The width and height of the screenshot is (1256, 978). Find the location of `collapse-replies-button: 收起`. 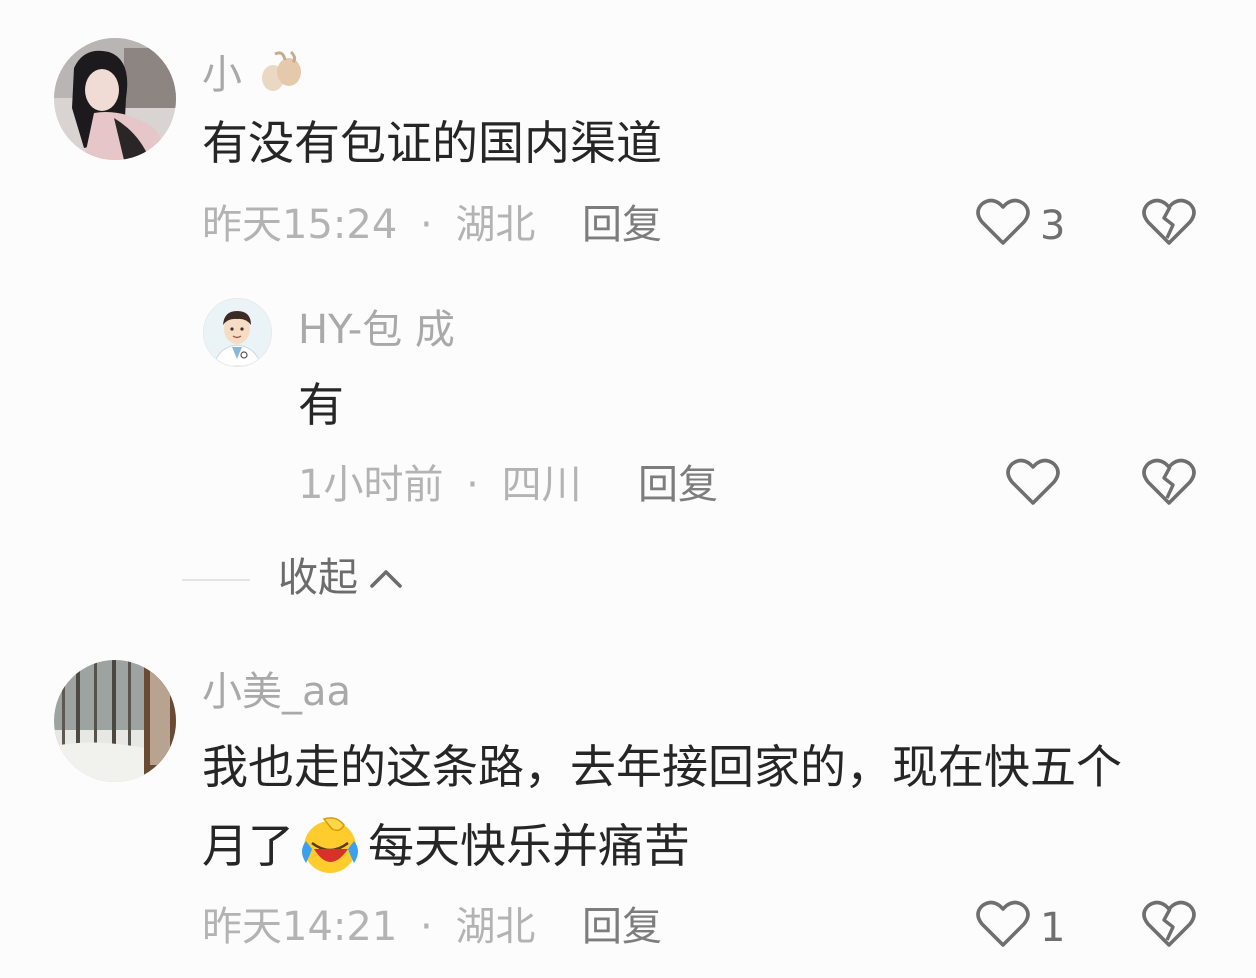

collapse-replies-button: 收起 is located at coordinates (341, 578).